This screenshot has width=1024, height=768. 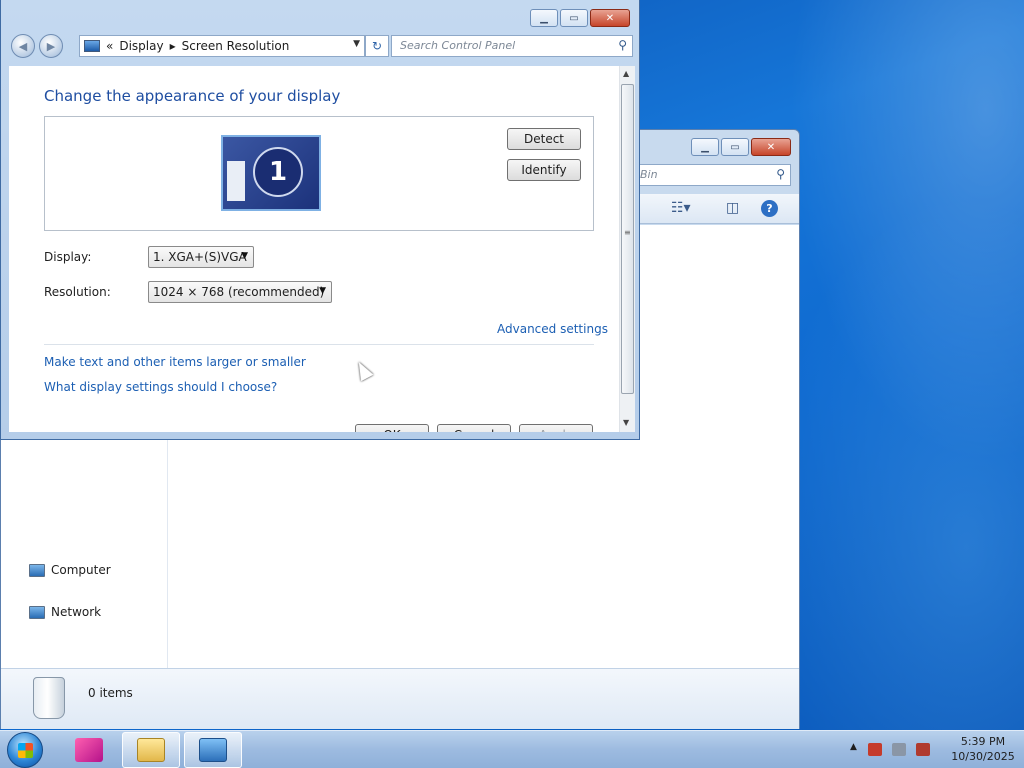 I want to click on search-control-panel-input: Search Control Panel ⚲, so click(x=512, y=46).